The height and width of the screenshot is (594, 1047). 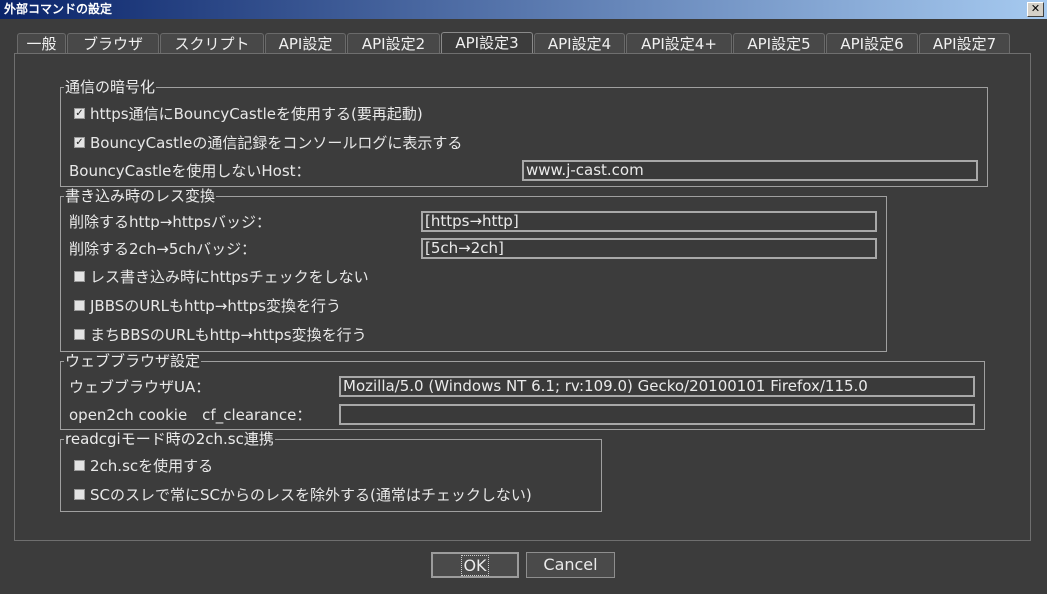 I want to click on res-conversion-legend: 書き込み時のレス変換, so click(x=140, y=196).